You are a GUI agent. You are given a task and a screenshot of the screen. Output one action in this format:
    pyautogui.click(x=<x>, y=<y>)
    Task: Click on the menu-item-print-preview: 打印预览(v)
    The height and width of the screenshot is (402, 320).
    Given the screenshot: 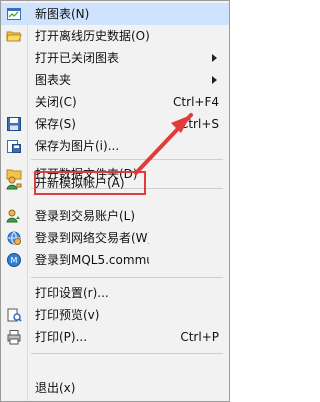 What is the action you would take?
    pyautogui.click(x=115, y=315)
    